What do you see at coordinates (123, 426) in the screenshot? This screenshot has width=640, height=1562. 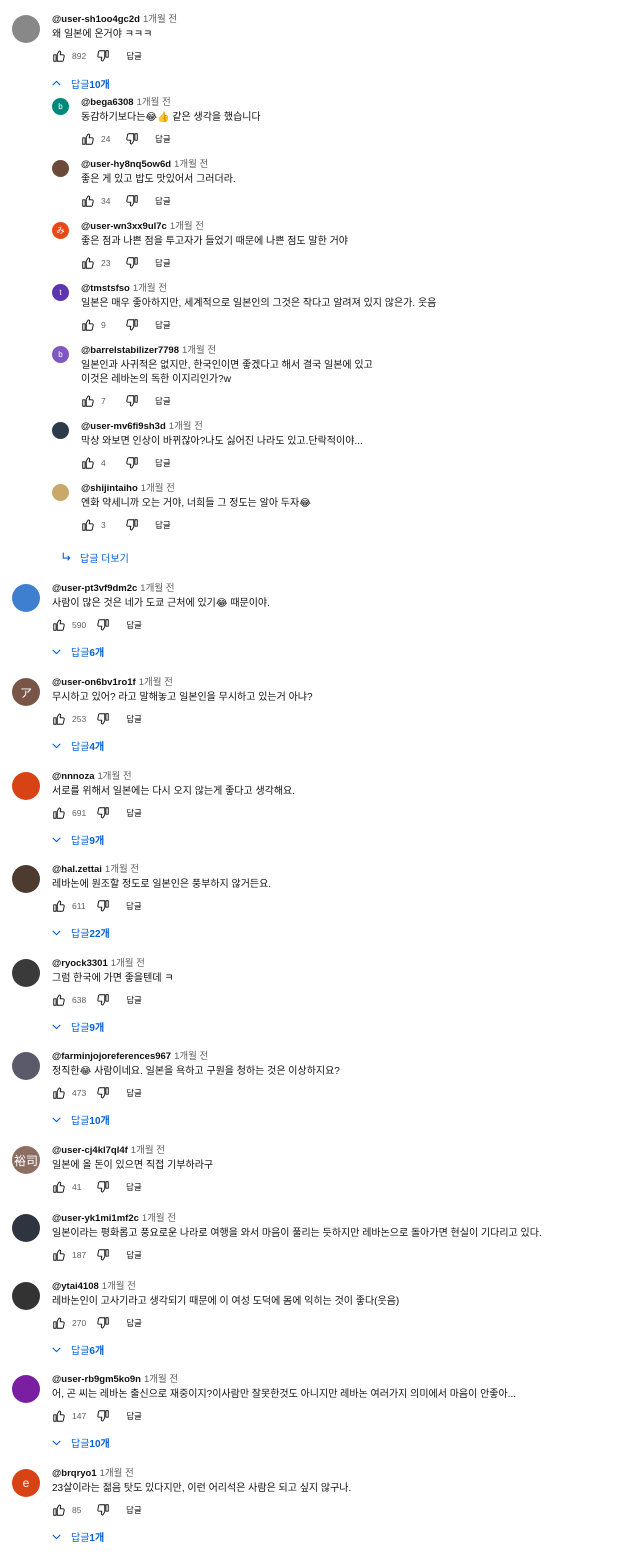 I see `author-name: @user-mv6fi9sh3d` at bounding box center [123, 426].